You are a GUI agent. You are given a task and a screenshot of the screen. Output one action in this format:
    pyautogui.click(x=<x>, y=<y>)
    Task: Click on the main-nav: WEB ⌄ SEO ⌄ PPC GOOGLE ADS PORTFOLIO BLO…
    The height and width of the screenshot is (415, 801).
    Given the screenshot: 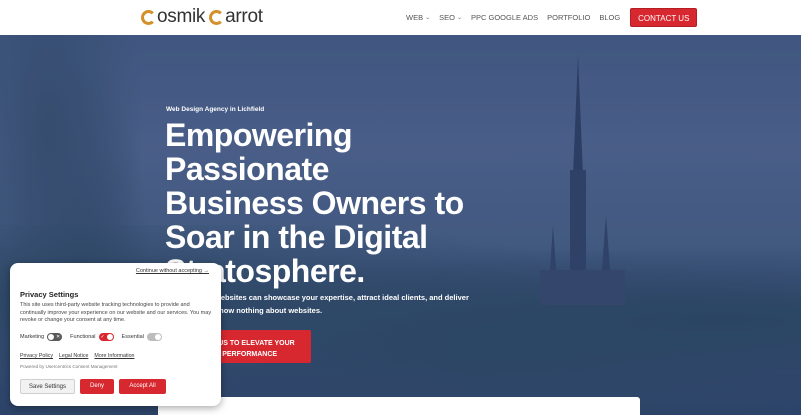 What is the action you would take?
    pyautogui.click(x=552, y=17)
    